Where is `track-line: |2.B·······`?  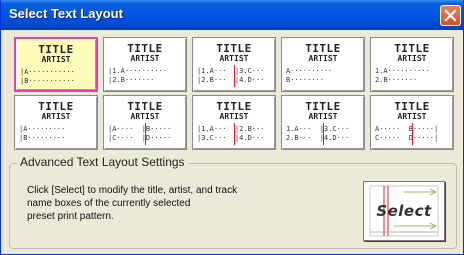
track-line: |2.B······· is located at coordinates (131, 80).